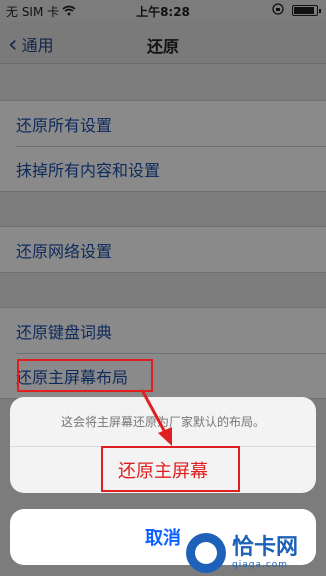 The width and height of the screenshot is (326, 576). I want to click on watermark-url: qiaqa.com, so click(260, 565).